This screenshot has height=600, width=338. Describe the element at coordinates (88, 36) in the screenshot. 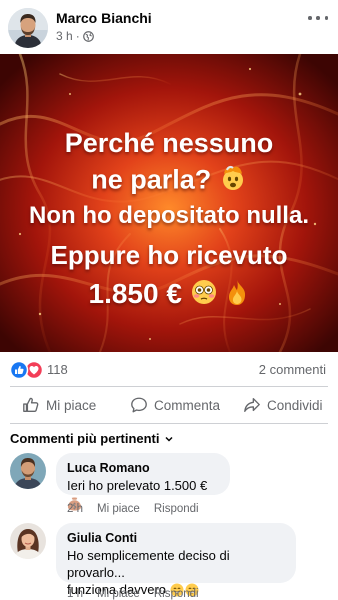

I see `globe-icon` at that location.